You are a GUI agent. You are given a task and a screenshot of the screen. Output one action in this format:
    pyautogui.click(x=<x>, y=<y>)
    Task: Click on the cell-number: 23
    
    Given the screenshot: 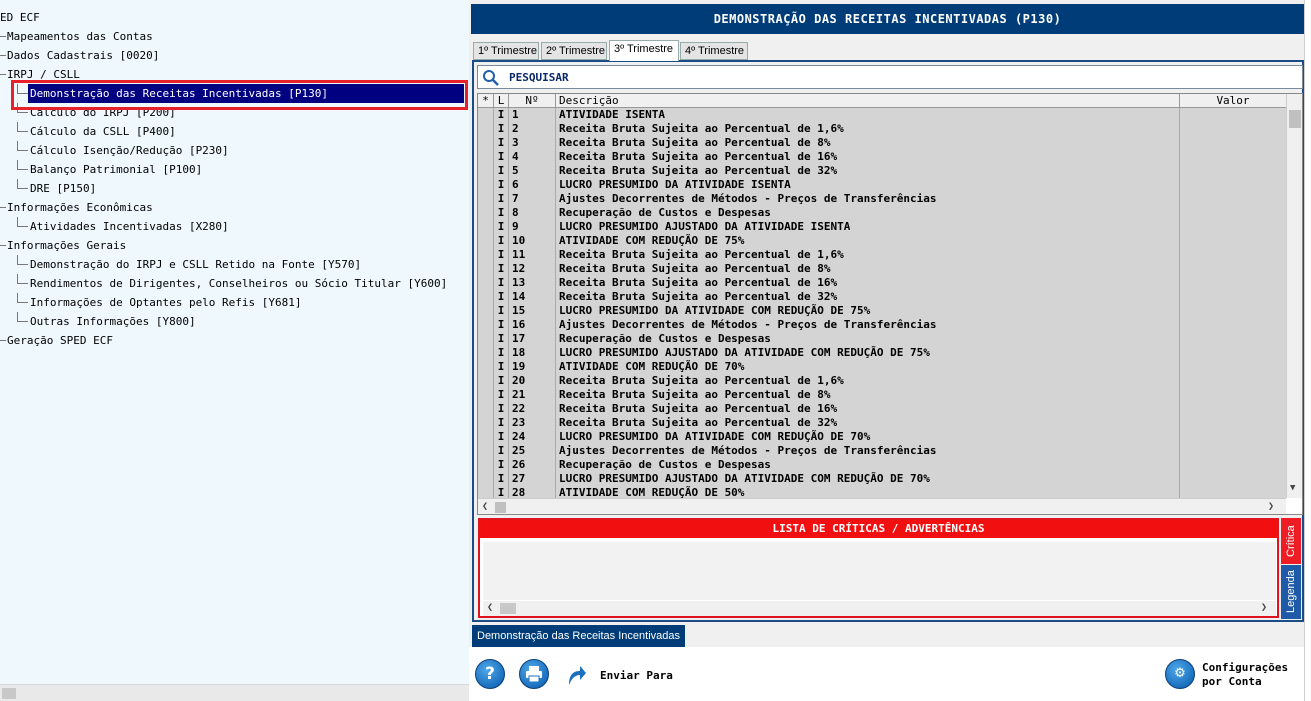 What is the action you would take?
    pyautogui.click(x=532, y=423)
    